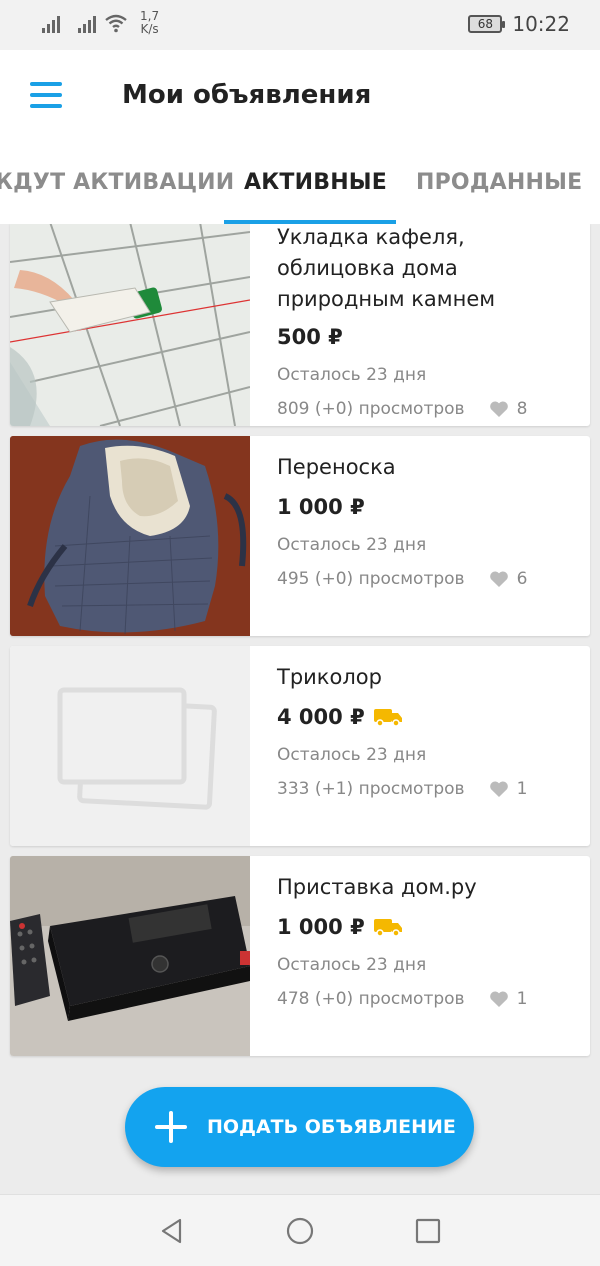 The width and height of the screenshot is (600, 1266). I want to click on listing-views: 478 (+0) просмотров, so click(371, 999).